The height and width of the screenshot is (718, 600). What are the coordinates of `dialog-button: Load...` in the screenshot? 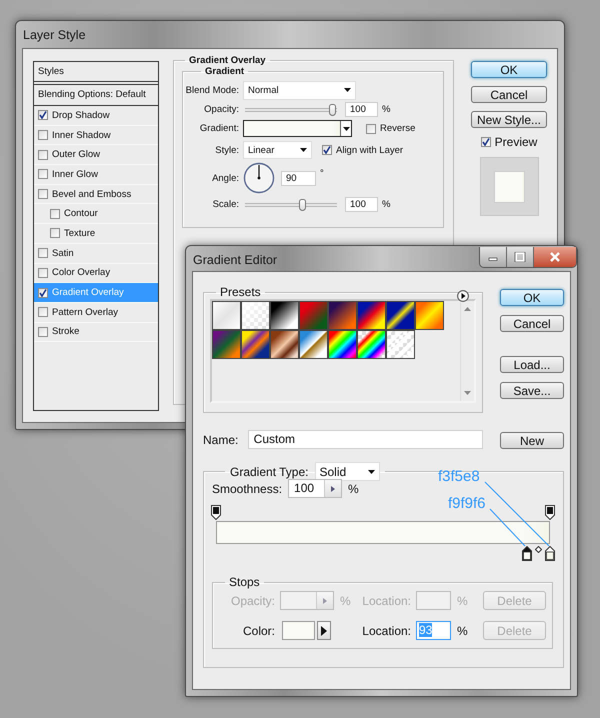 It's located at (532, 364).